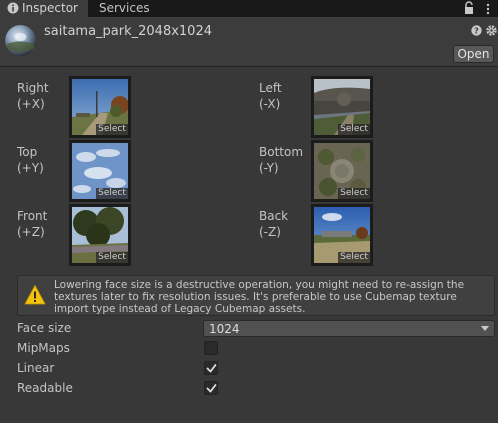 The height and width of the screenshot is (423, 498). I want to click on face-label-top: Top (+Y), so click(30, 160).